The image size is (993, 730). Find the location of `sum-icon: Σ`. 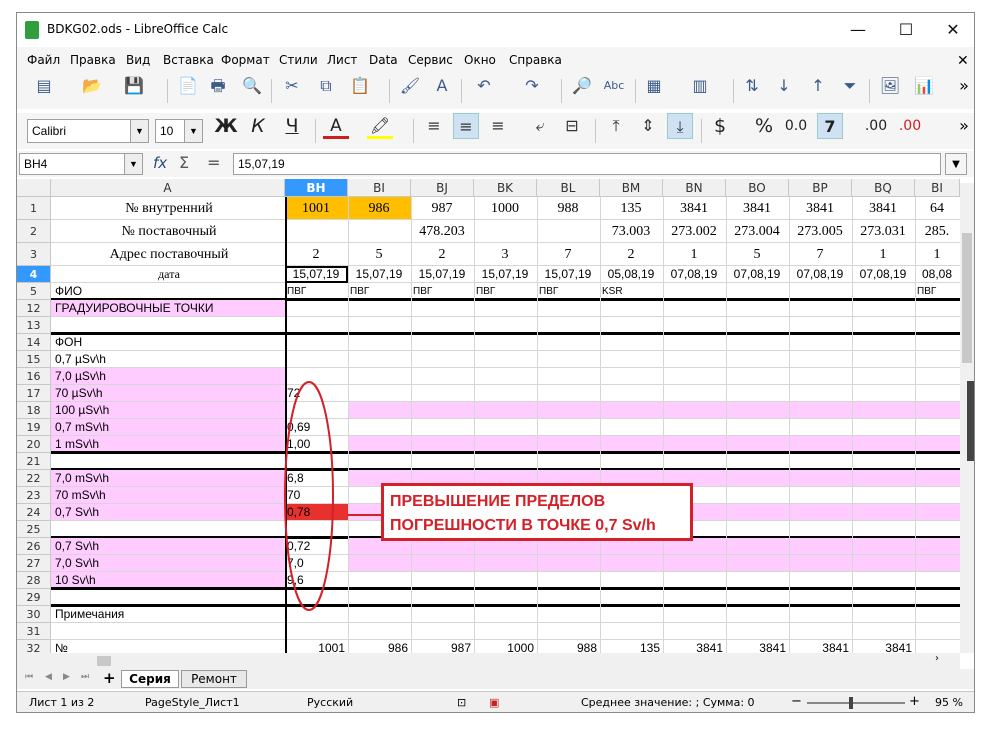

sum-icon: Σ is located at coordinates (184, 162).